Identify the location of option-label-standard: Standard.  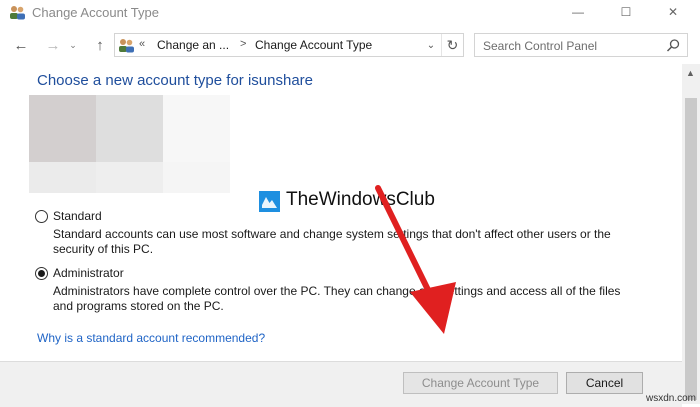
(77, 216).